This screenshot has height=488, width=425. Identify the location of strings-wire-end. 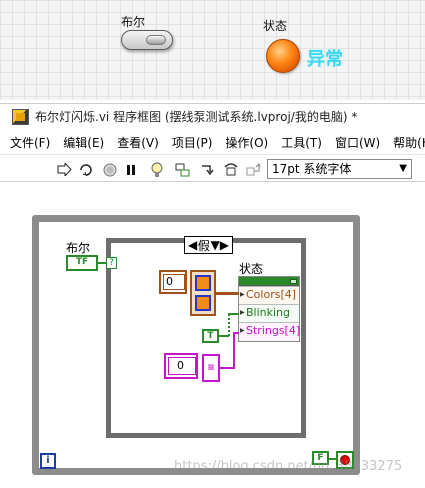
(236, 333).